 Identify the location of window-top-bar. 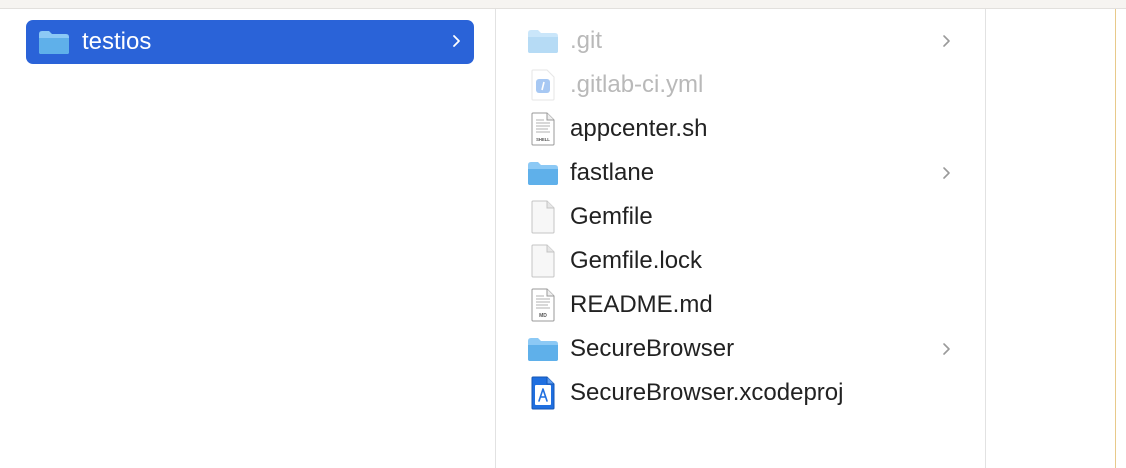
(563, 4).